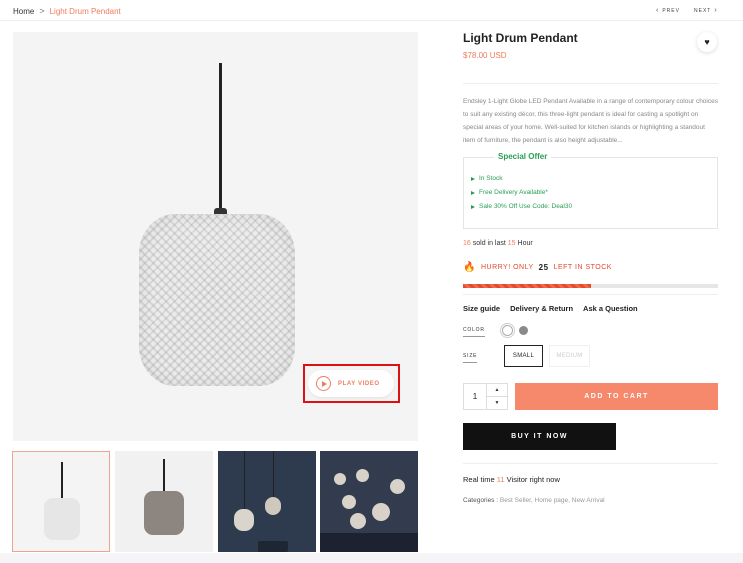  What do you see at coordinates (489, 243) in the screenshot?
I see `sold-mid-text: sold in last` at bounding box center [489, 243].